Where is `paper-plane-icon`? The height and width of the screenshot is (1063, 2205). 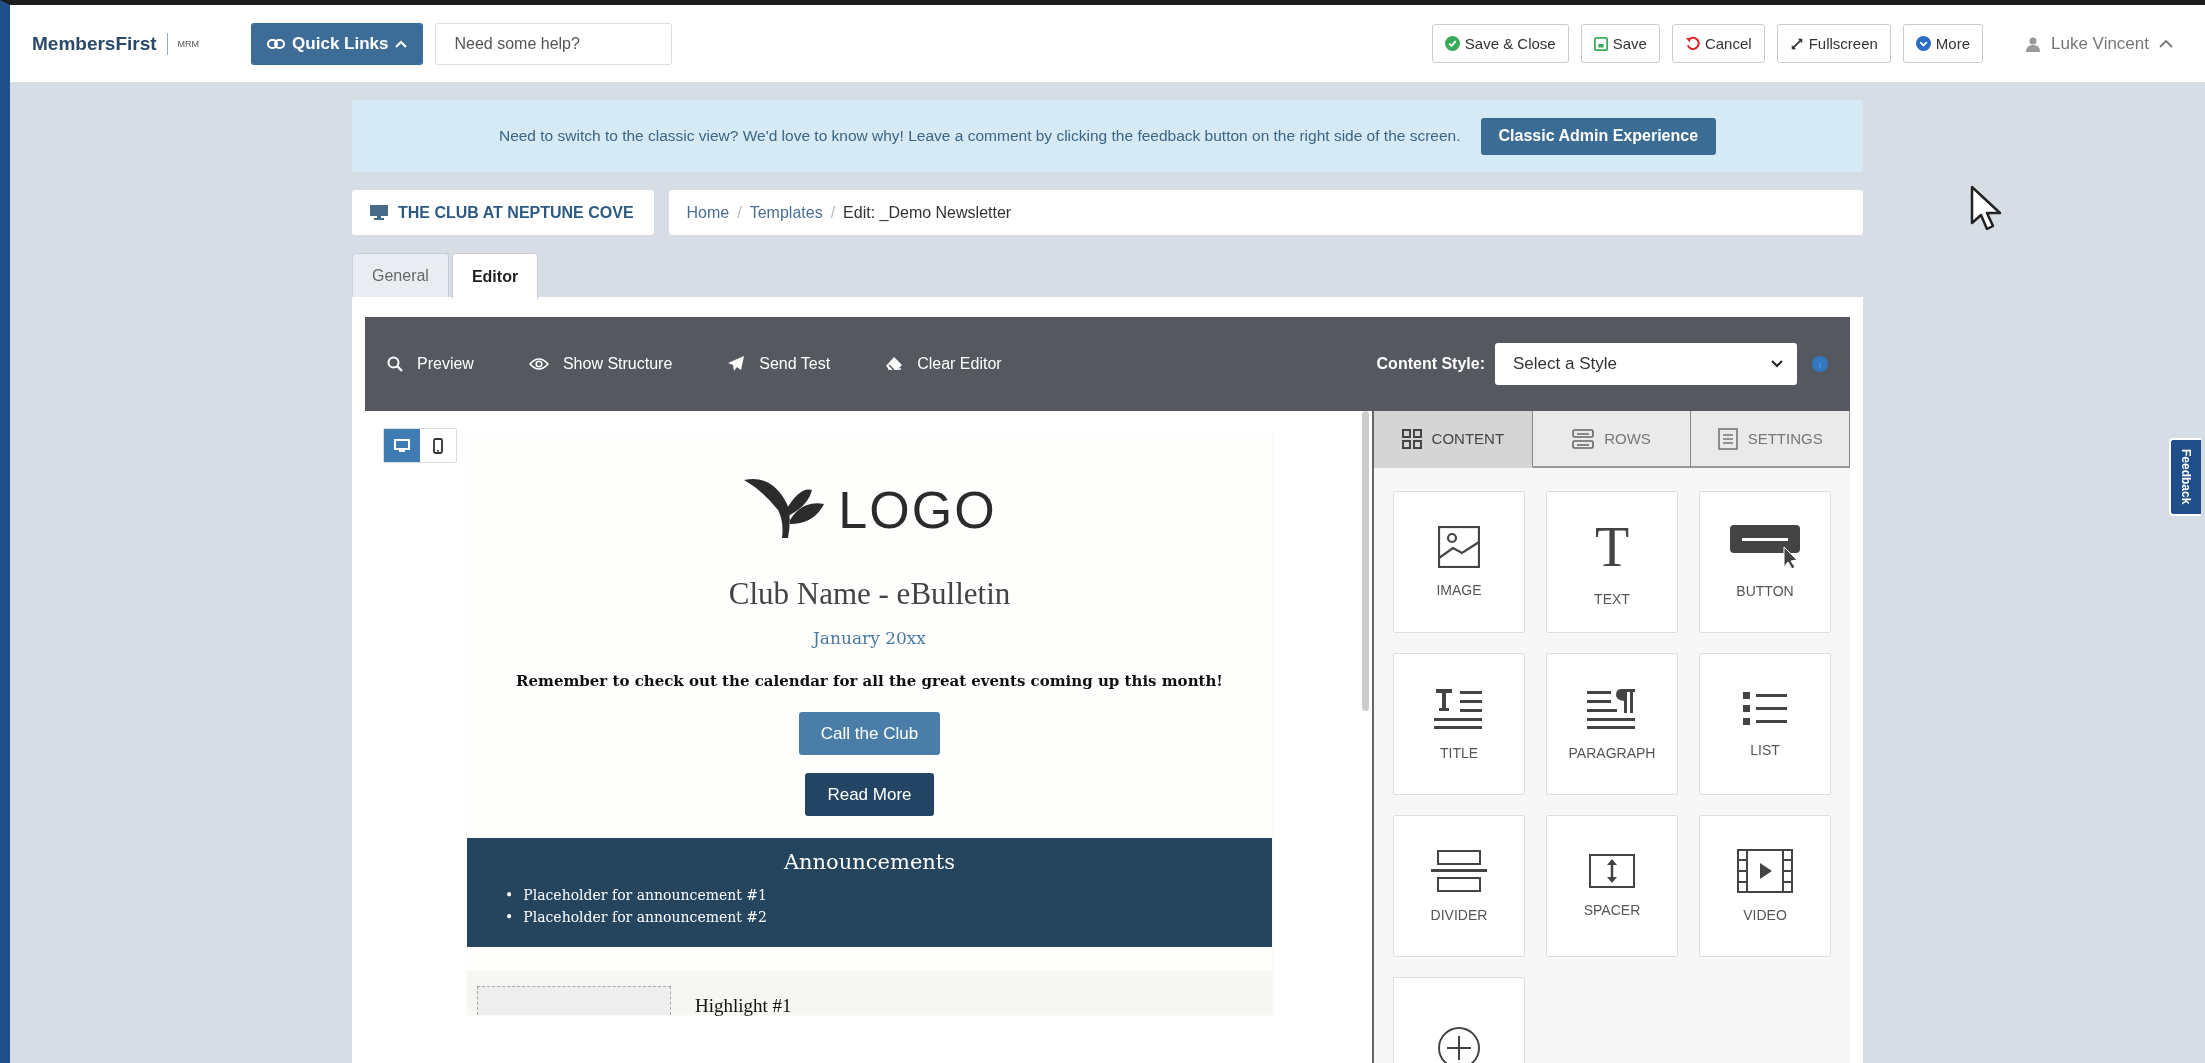 paper-plane-icon is located at coordinates (736, 364).